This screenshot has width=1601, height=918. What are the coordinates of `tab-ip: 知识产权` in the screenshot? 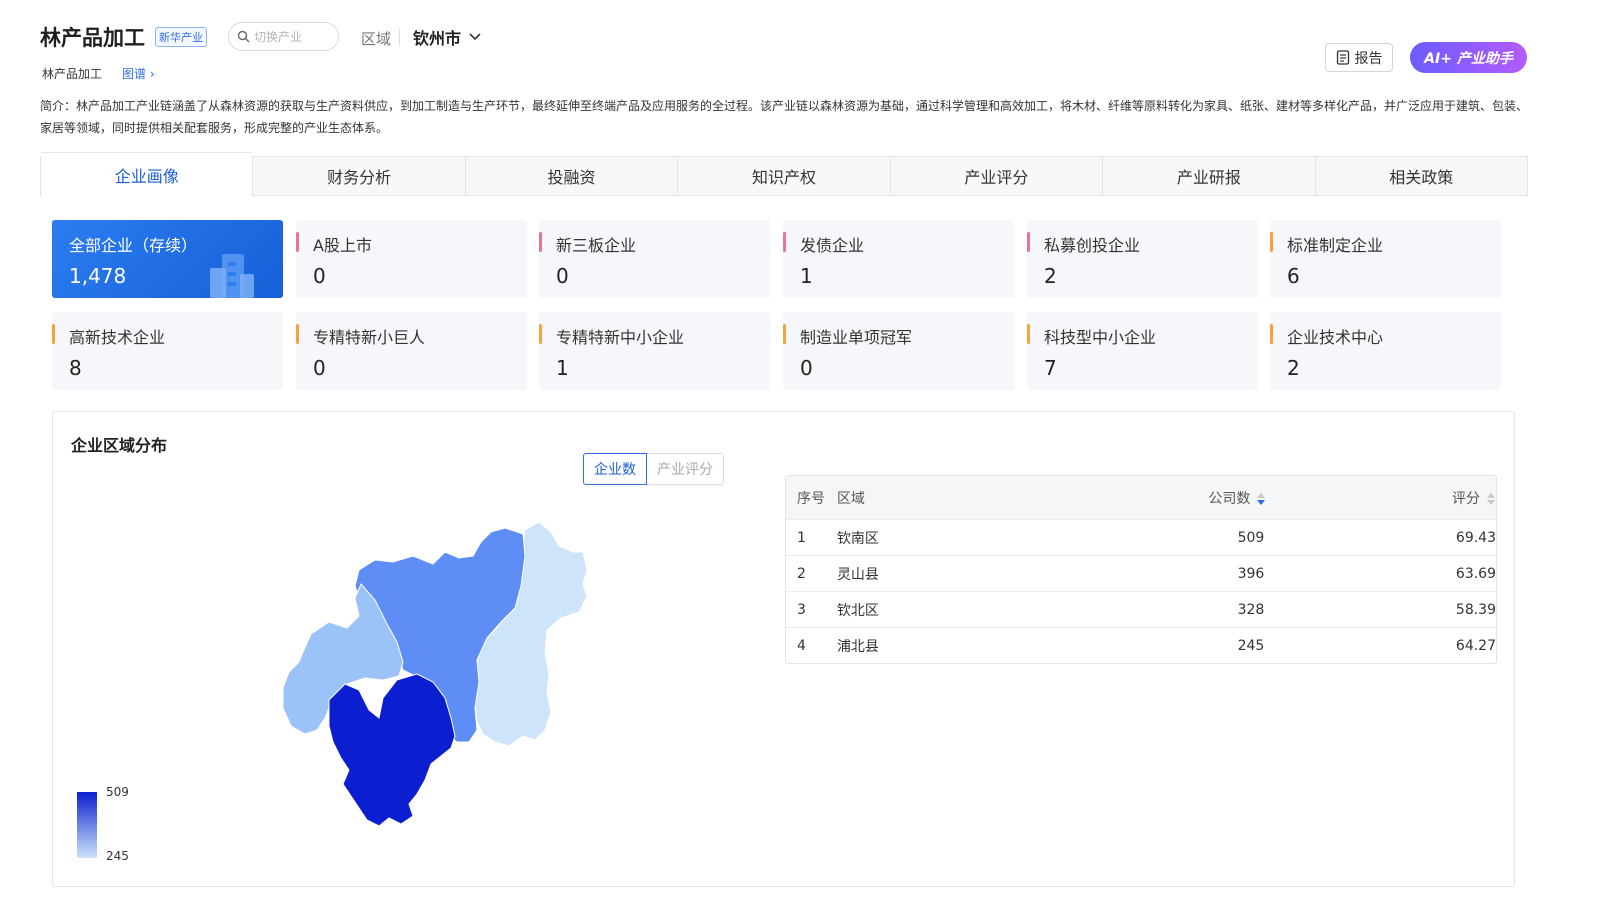 It's located at (783, 176).